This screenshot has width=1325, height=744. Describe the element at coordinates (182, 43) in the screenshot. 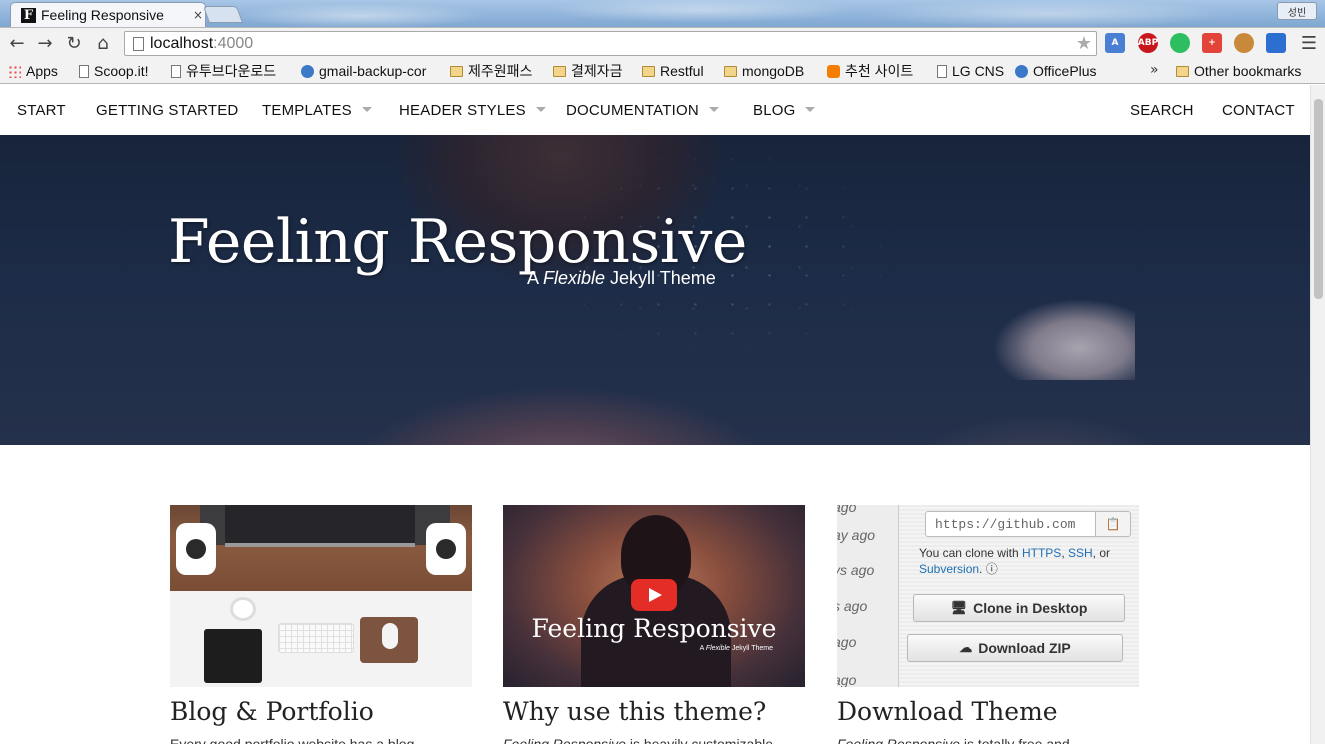

I see `address-host: localhost` at that location.